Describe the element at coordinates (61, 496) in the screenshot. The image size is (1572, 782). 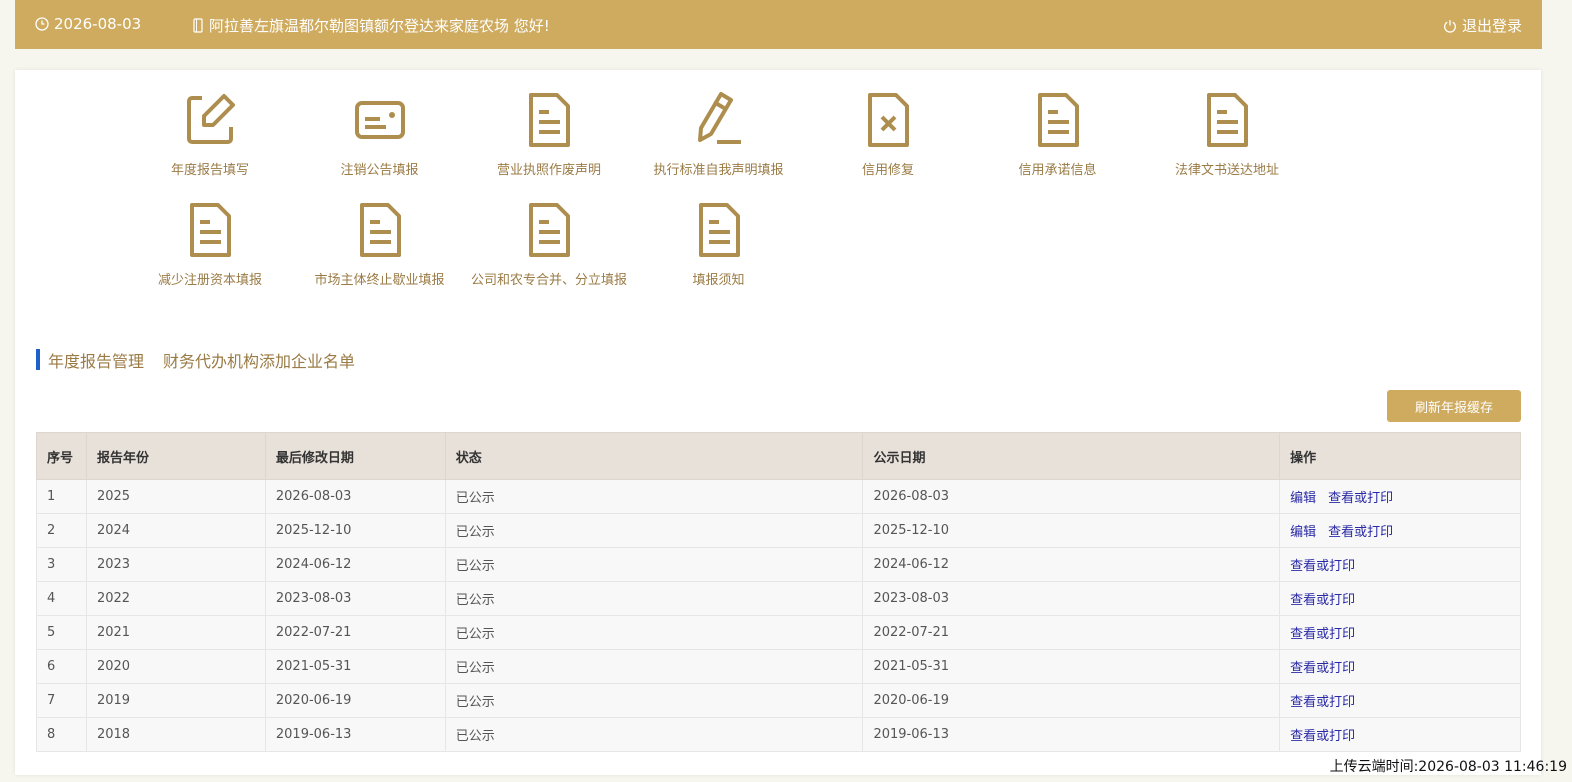
I see `cell-no: 1` at that location.